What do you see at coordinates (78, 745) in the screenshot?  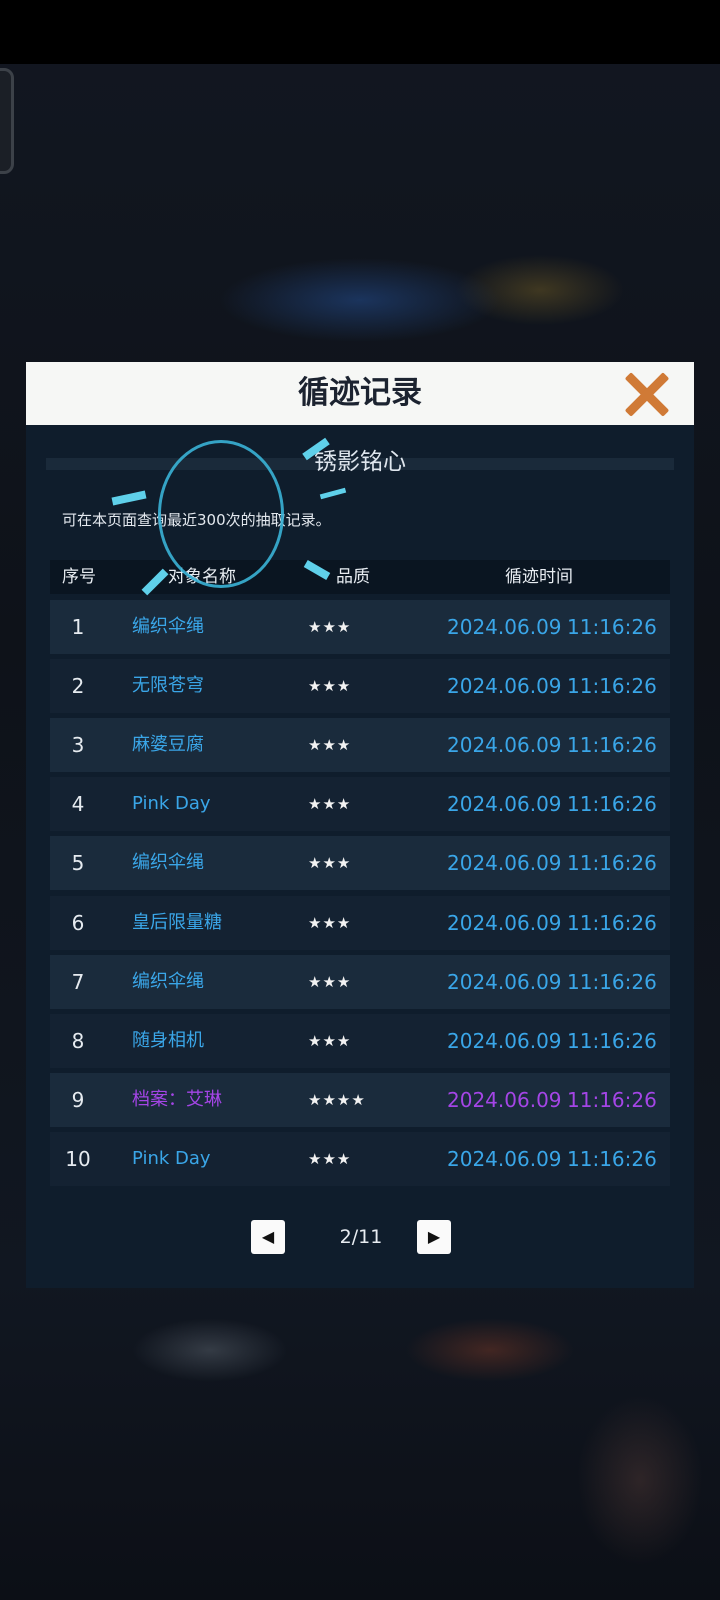 I see `row-index: 3` at bounding box center [78, 745].